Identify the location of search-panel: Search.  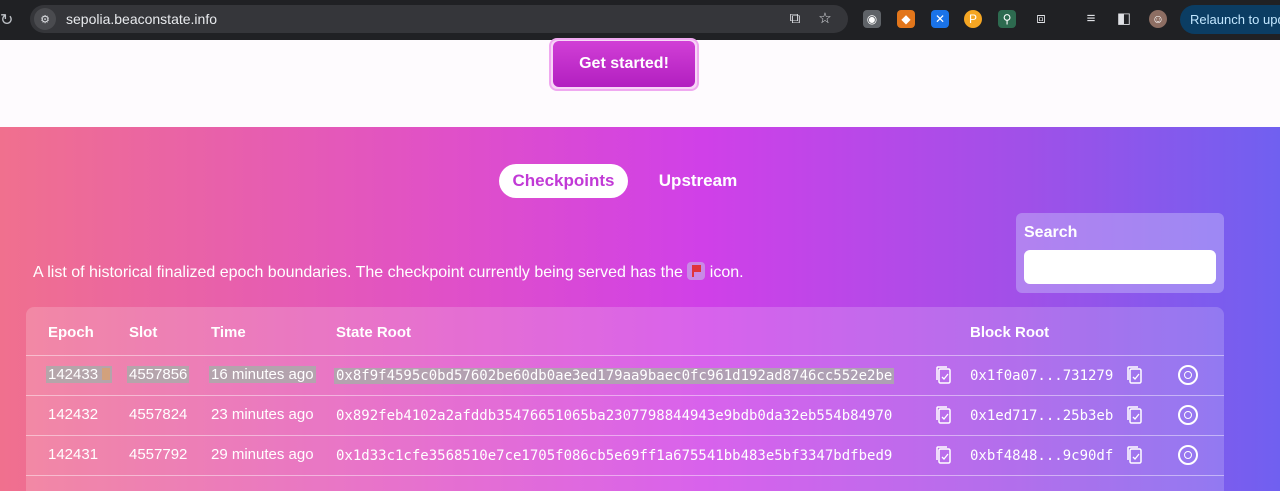
(1120, 253).